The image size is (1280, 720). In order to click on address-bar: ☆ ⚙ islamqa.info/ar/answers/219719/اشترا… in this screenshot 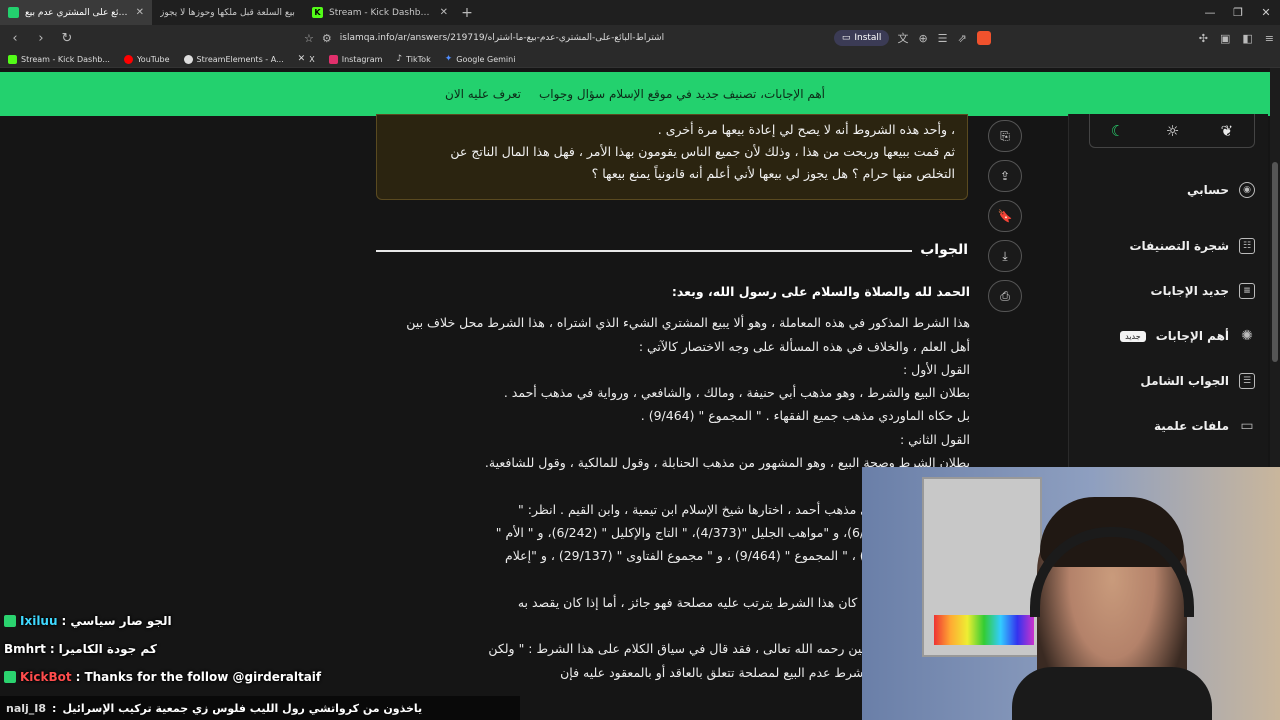, I will do `click(565, 38)`.